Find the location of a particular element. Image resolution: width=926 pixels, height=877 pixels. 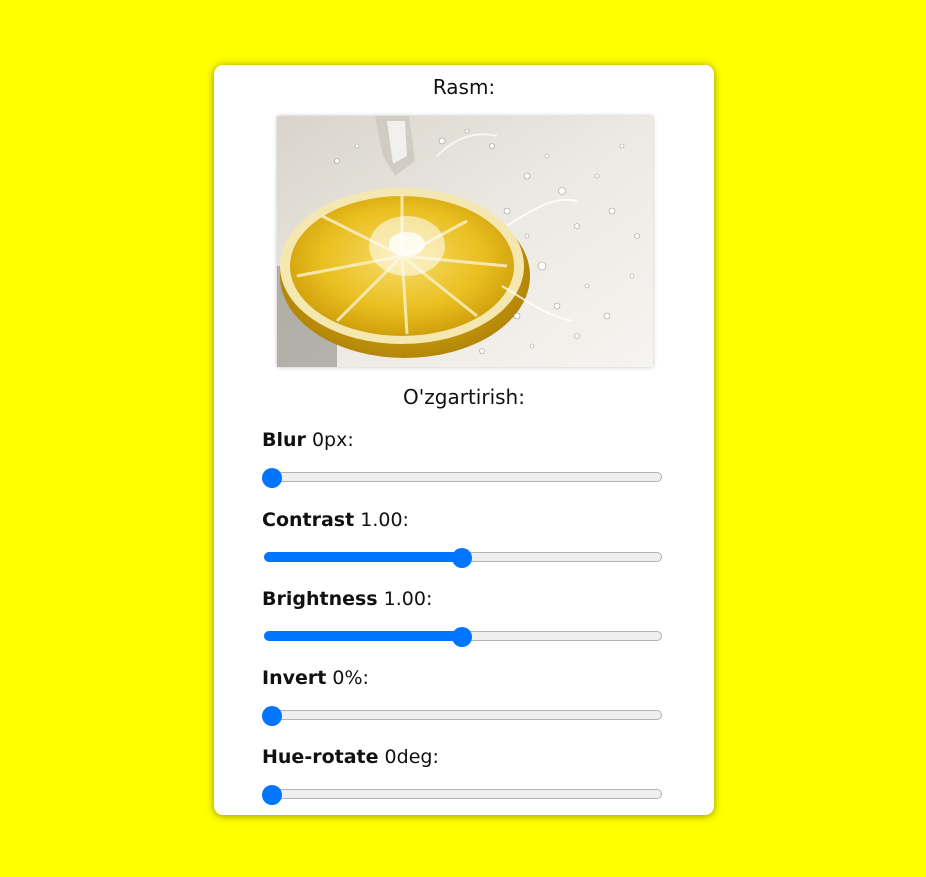

invert-name: Invert is located at coordinates (294, 678).